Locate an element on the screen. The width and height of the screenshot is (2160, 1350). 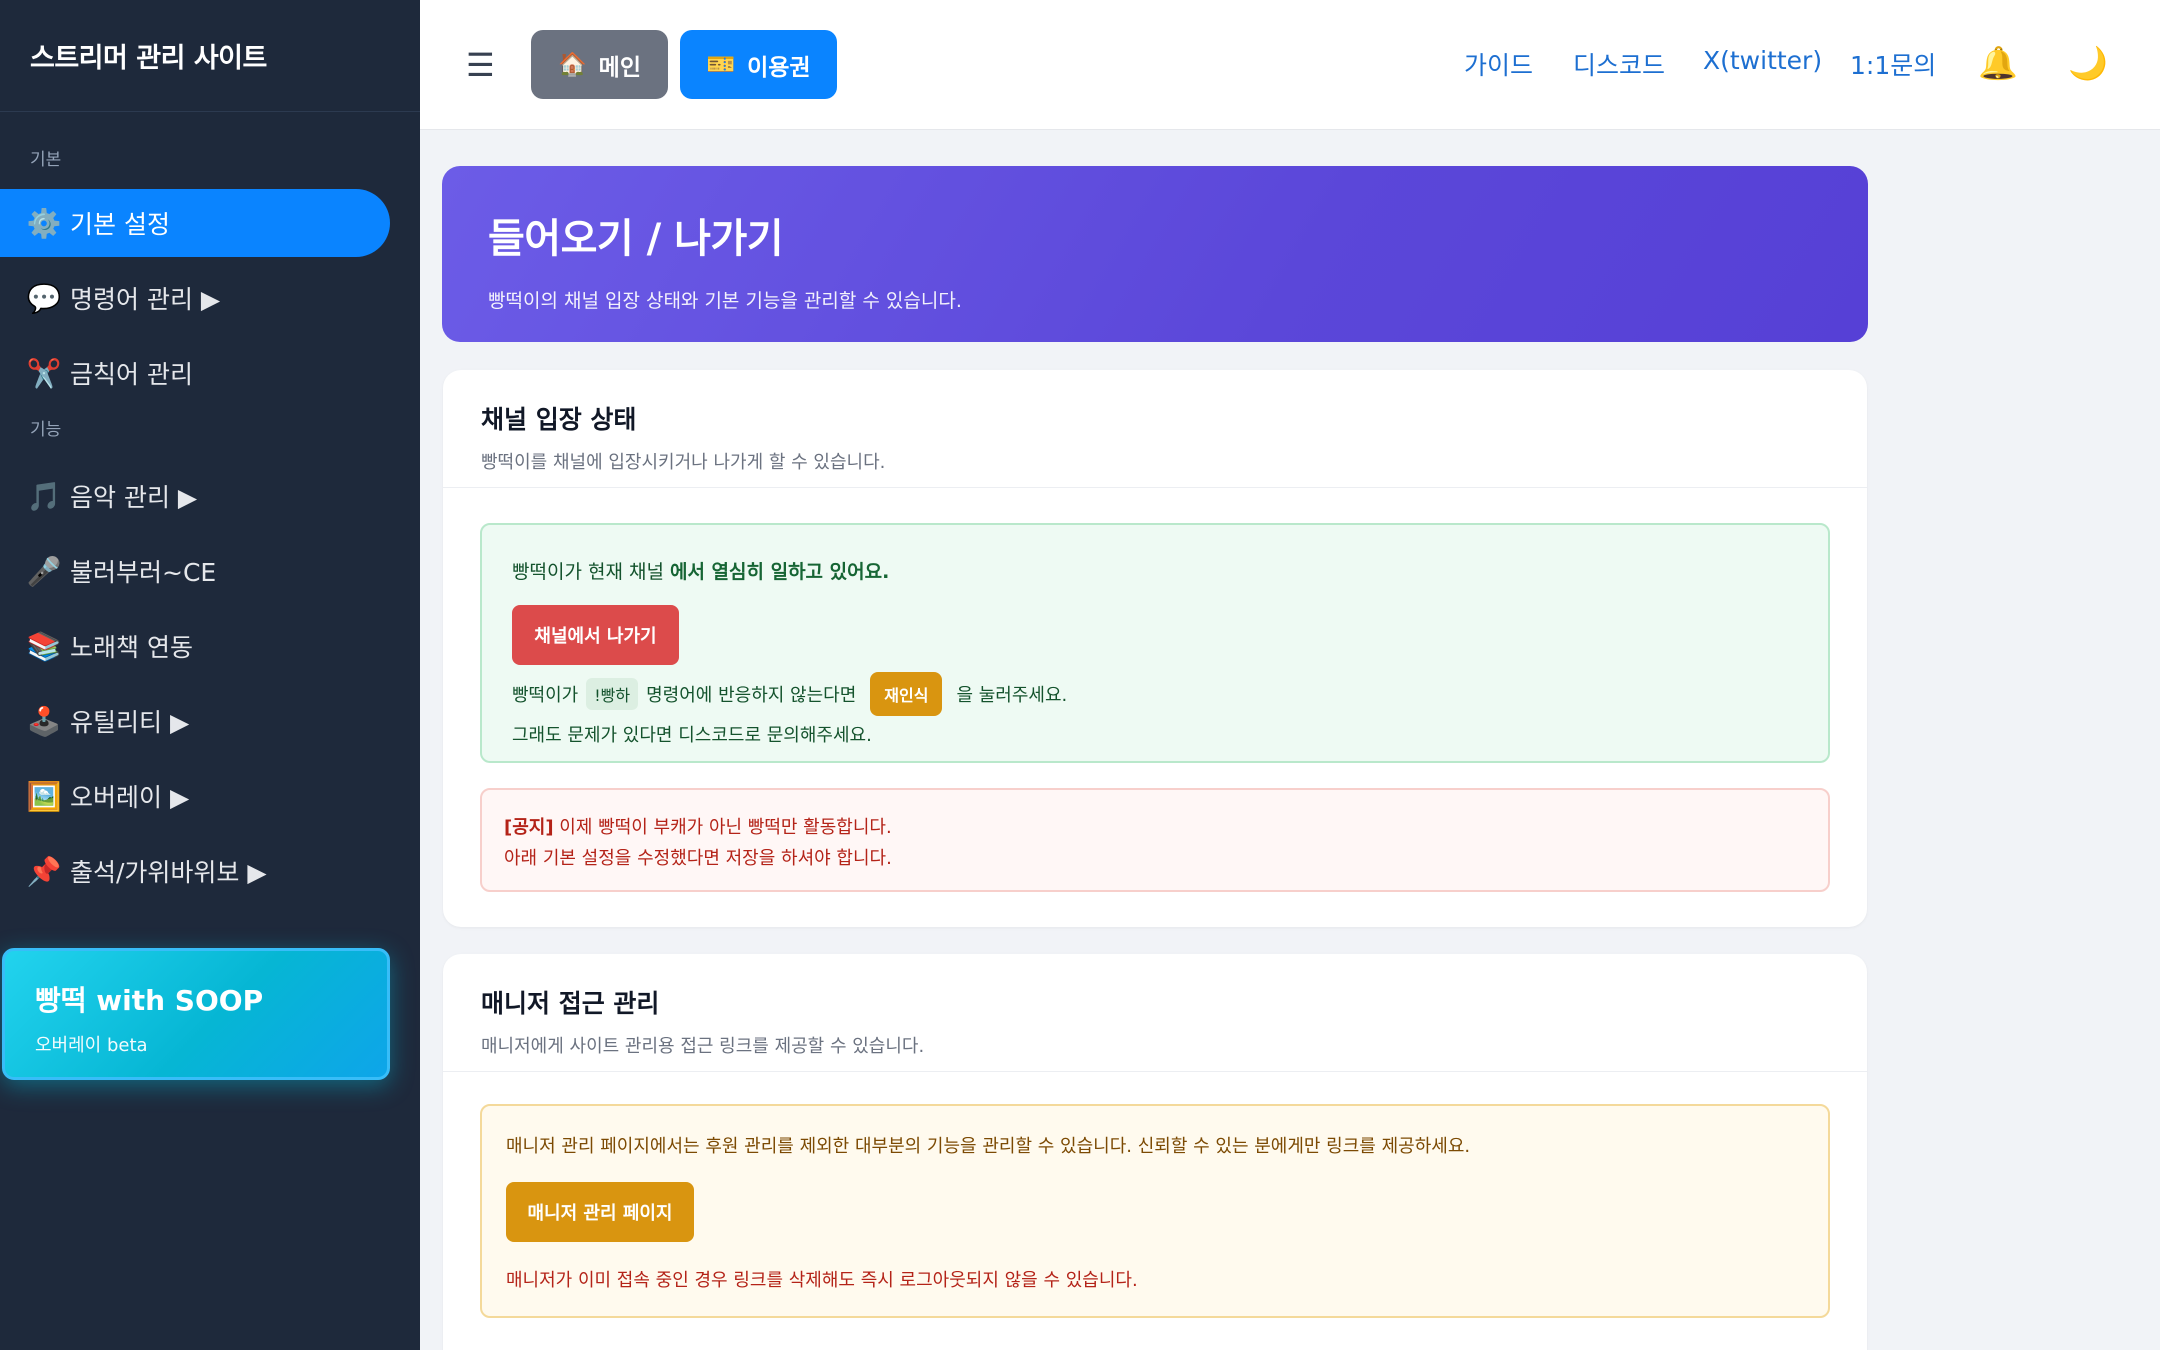
hint-middle: 명령어에 반응하지 않는다면 is located at coordinates (751, 695).